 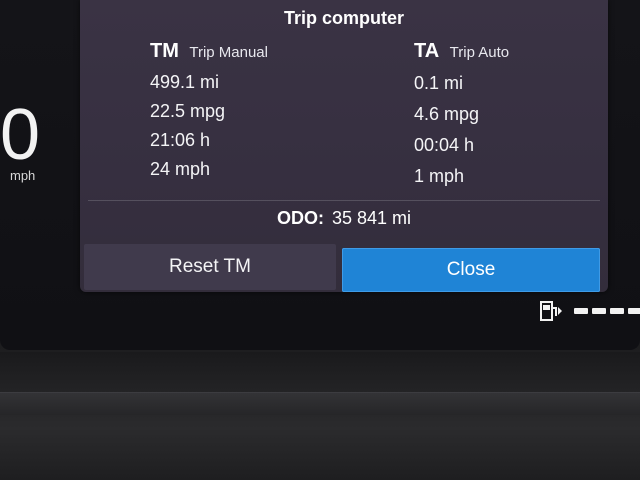 What do you see at coordinates (180, 169) in the screenshot?
I see `trip-manual-avg-speed: 24 mph` at bounding box center [180, 169].